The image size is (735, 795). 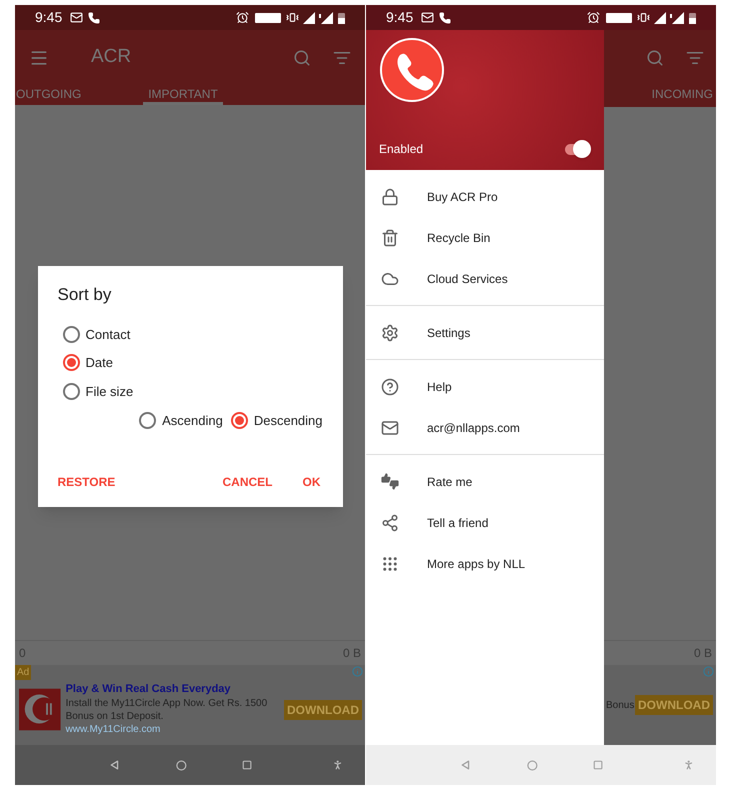 I want to click on restore-button: RESTORE, so click(x=87, y=481).